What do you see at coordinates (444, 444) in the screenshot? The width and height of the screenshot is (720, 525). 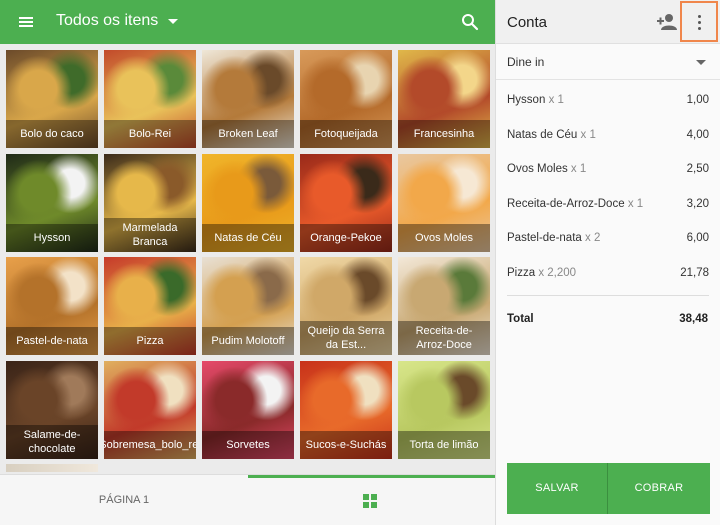 I see `item-label: Torta de limão` at bounding box center [444, 444].